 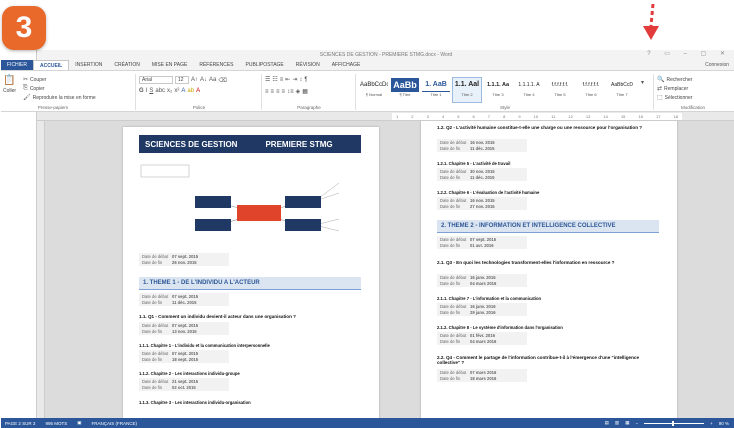 I want to click on zoom-out-icon: −, so click(x=636, y=423).